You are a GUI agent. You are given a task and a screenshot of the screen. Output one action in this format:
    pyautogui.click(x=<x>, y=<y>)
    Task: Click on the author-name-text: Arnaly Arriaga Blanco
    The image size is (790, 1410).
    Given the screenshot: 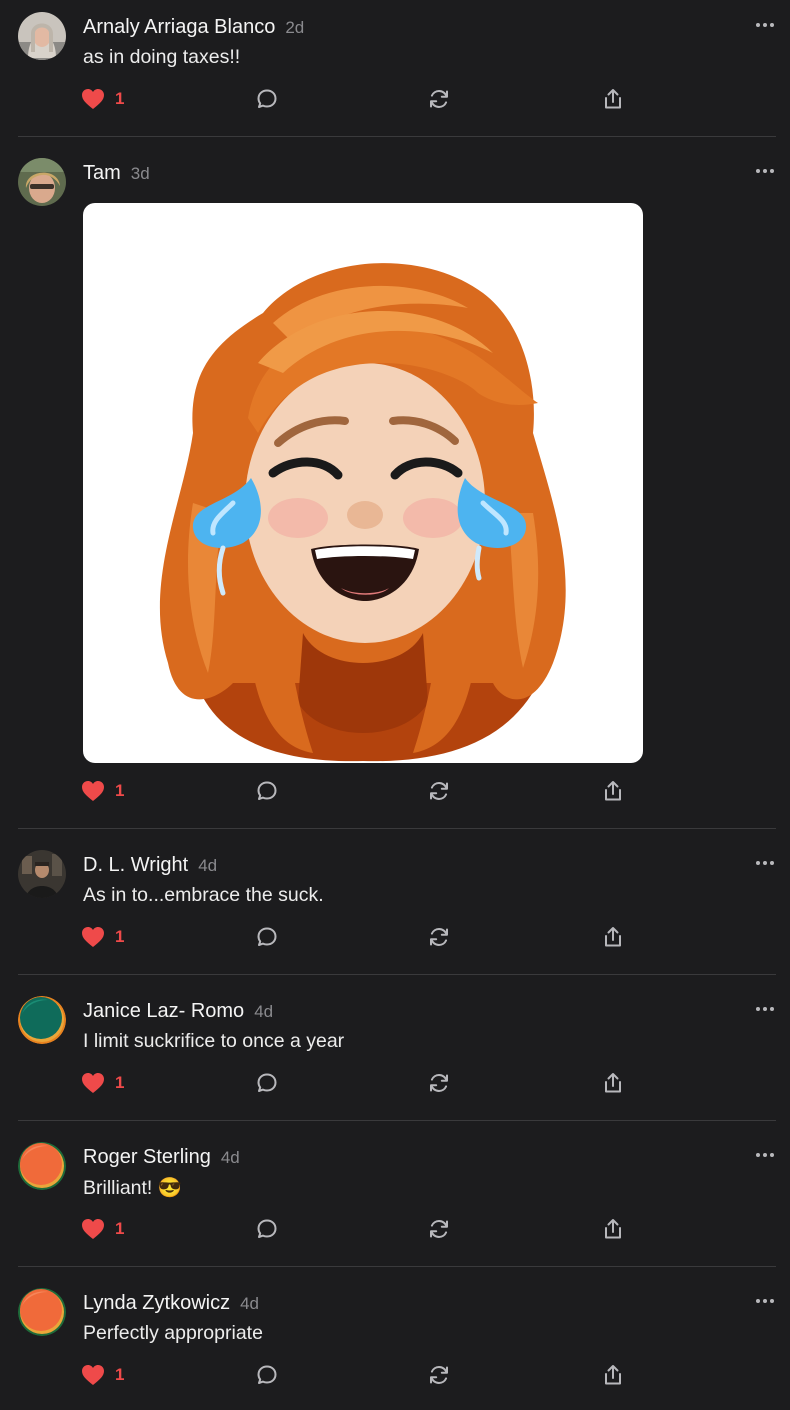 What is the action you would take?
    pyautogui.click(x=179, y=27)
    